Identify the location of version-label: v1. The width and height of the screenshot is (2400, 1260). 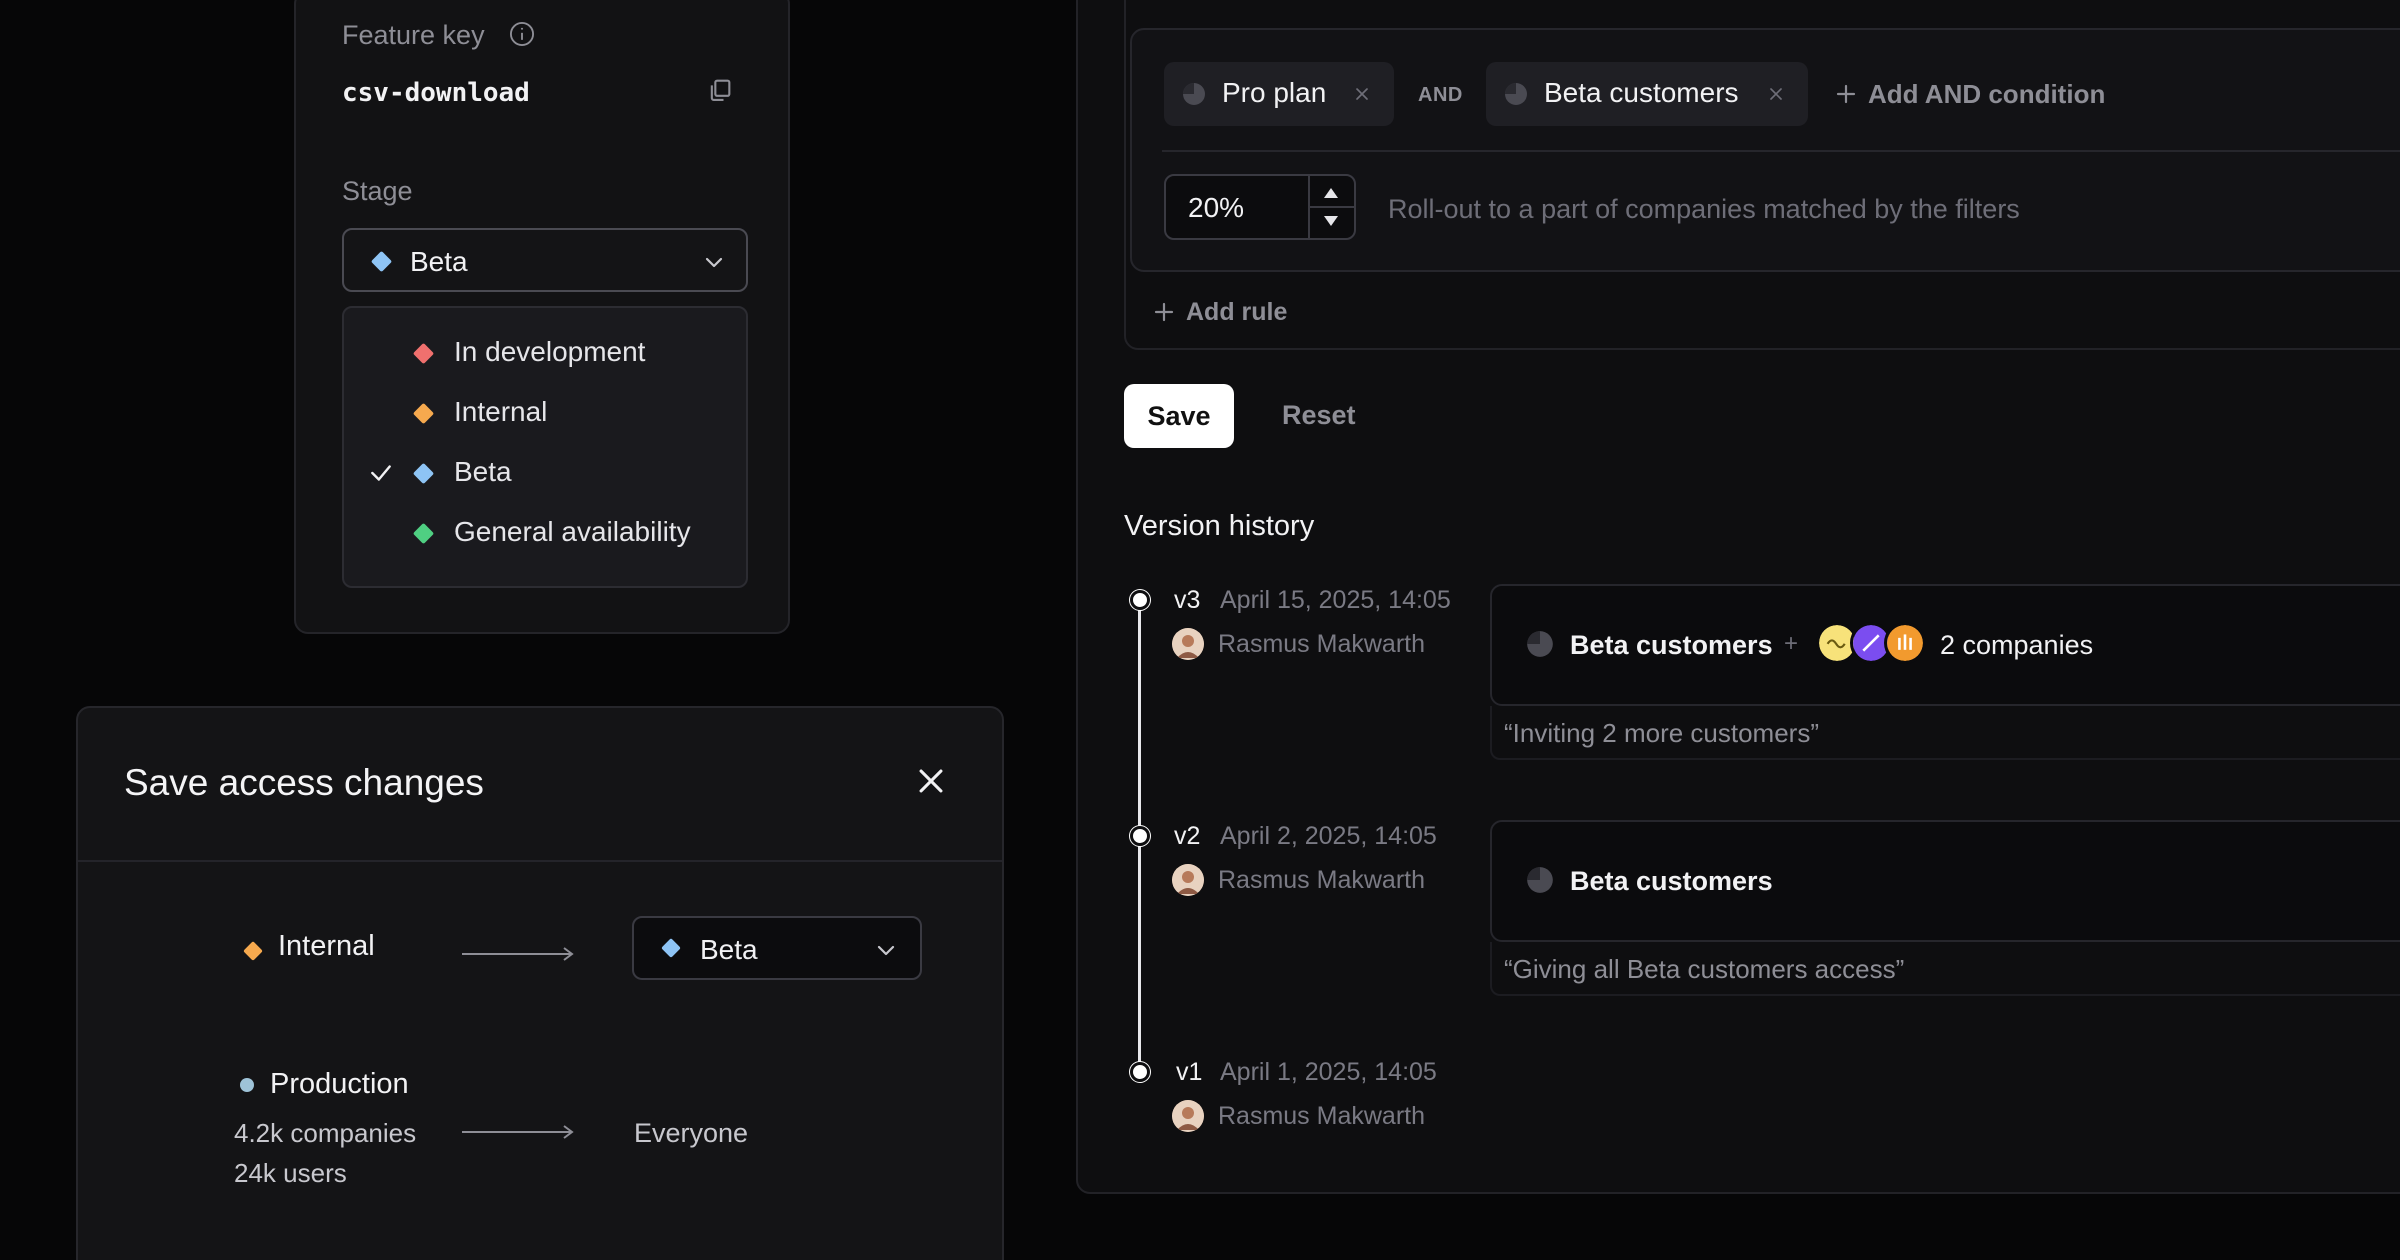
(1189, 1072).